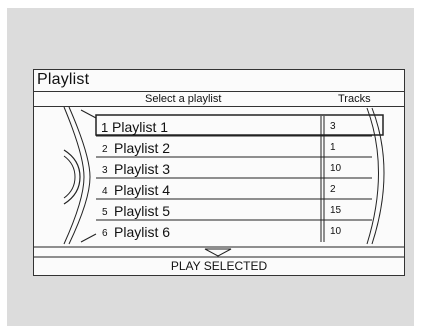  What do you see at coordinates (105, 191) in the screenshot?
I see `playlist-number: 4` at bounding box center [105, 191].